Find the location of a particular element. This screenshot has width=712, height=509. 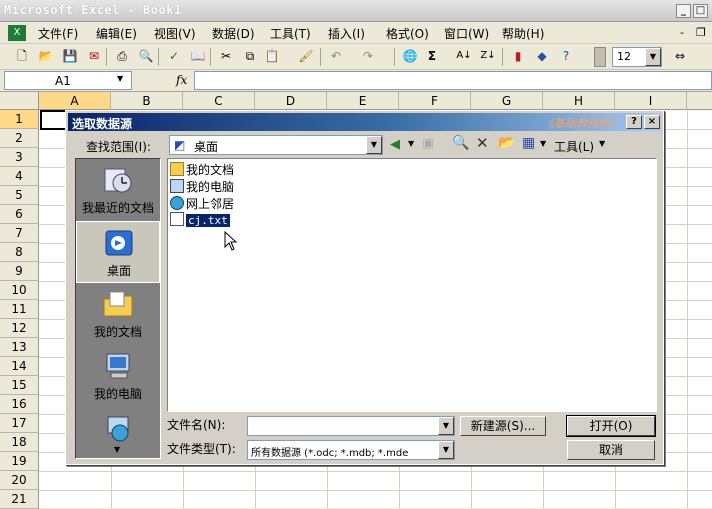

select-all-corner is located at coordinates (19, 101).